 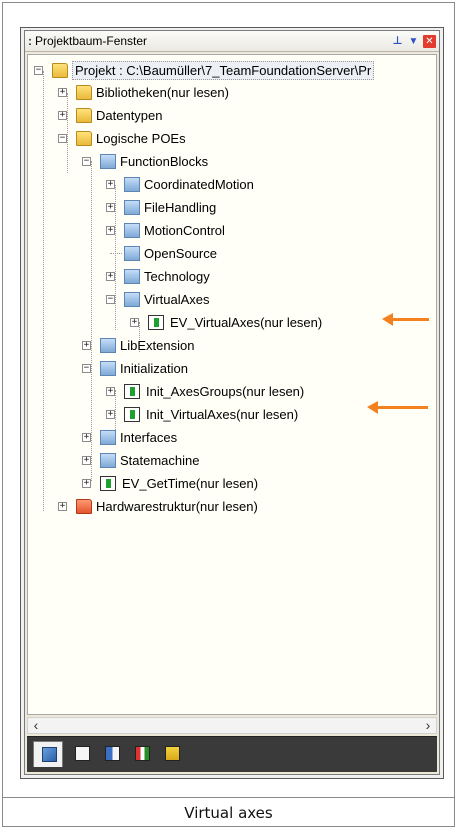 What do you see at coordinates (91, 41) in the screenshot?
I see `window-title: Projektbaum-Fenster` at bounding box center [91, 41].